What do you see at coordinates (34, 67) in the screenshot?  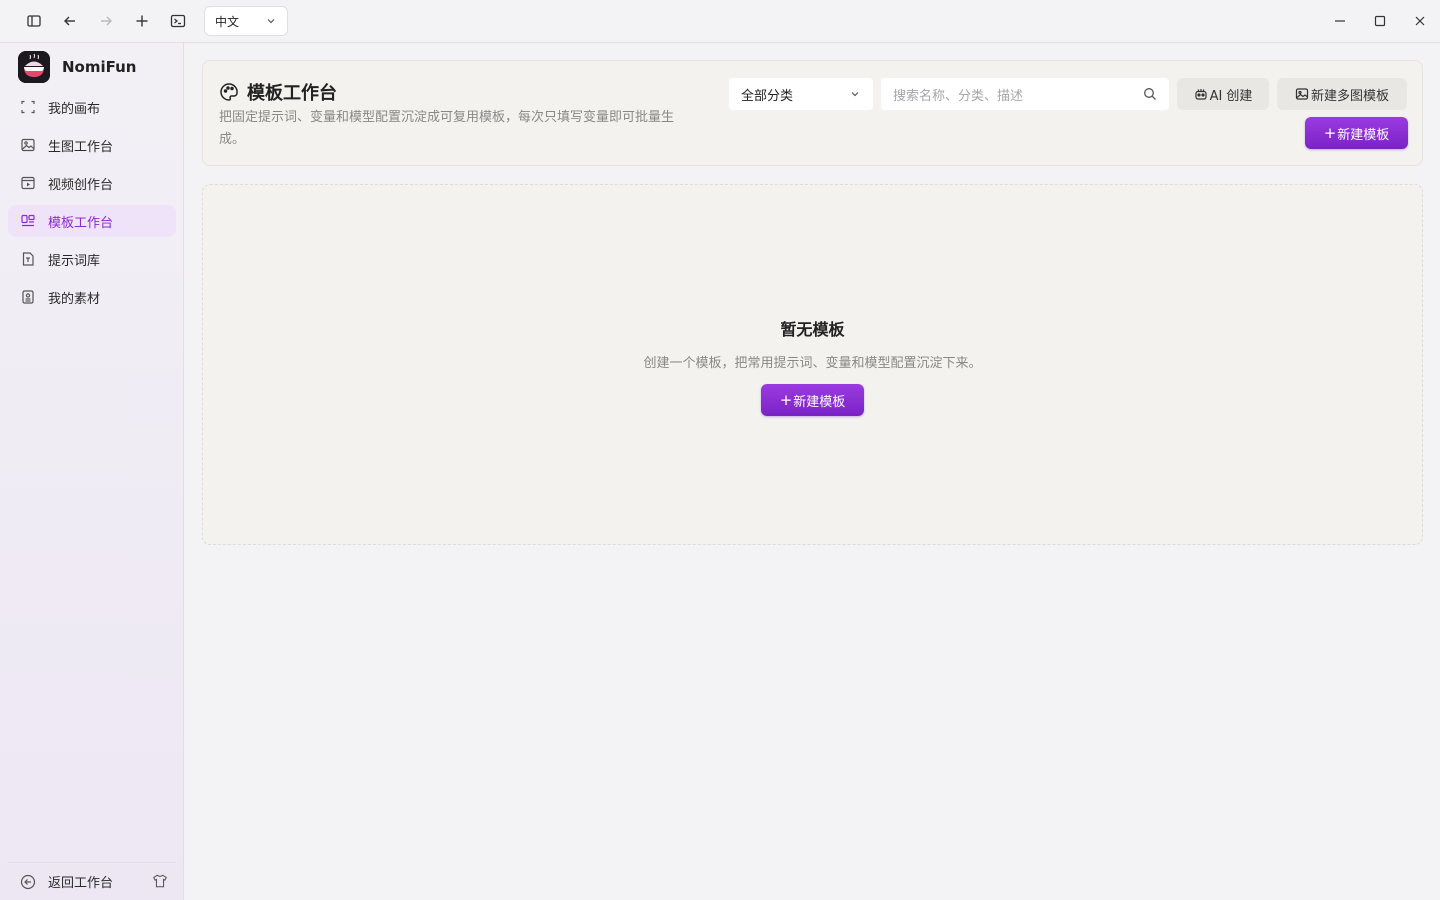 I see `app-logo-icon` at bounding box center [34, 67].